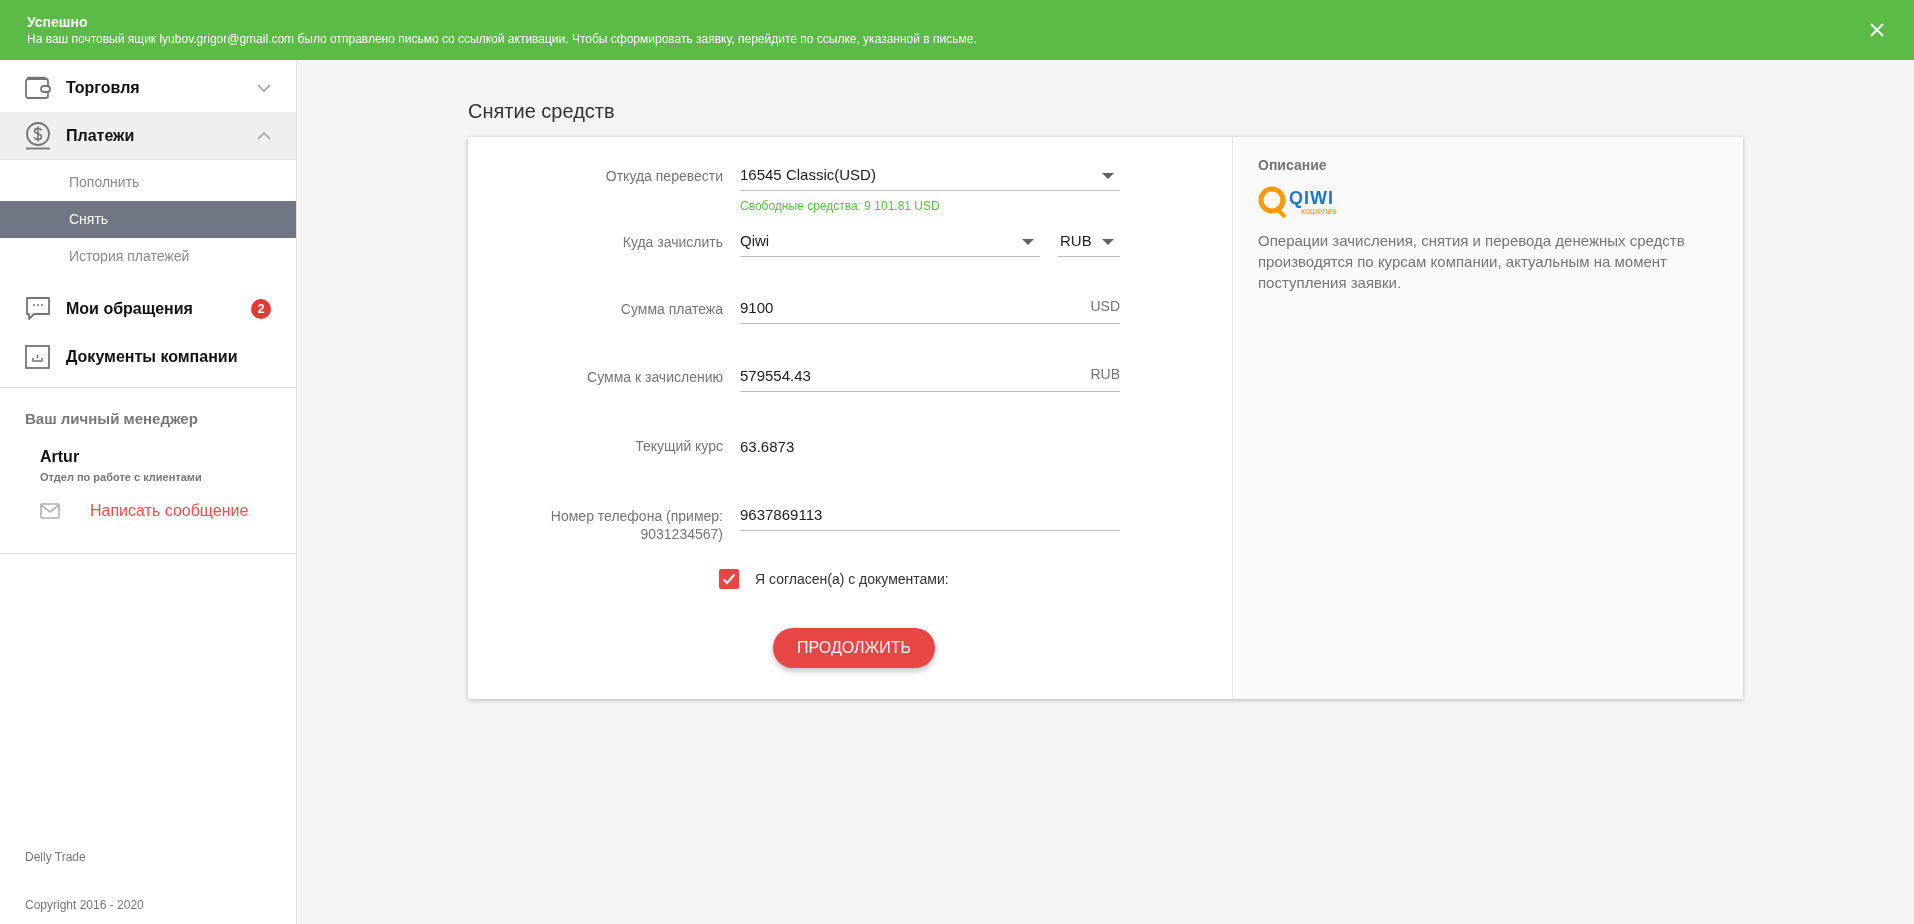 This screenshot has height=924, width=1914. Describe the element at coordinates (148, 136) in the screenshot. I see `sidebar-item: Платежи` at that location.